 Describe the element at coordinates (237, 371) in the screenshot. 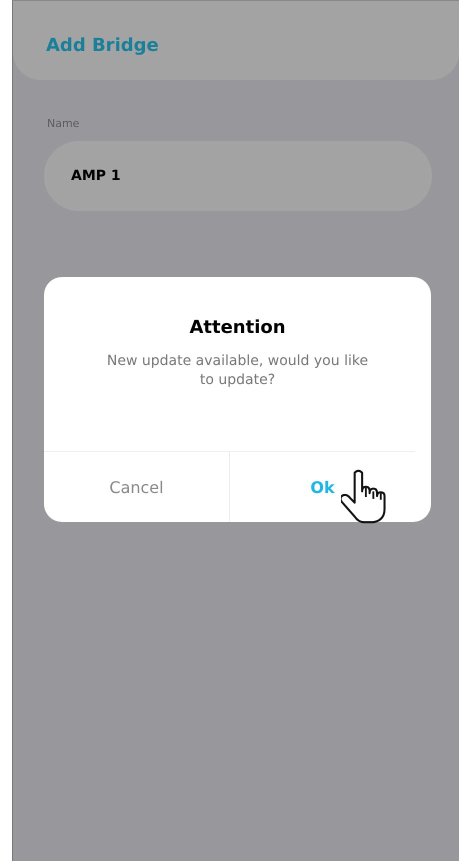

I see `dialog-message: New update available, would you like to update?` at that location.